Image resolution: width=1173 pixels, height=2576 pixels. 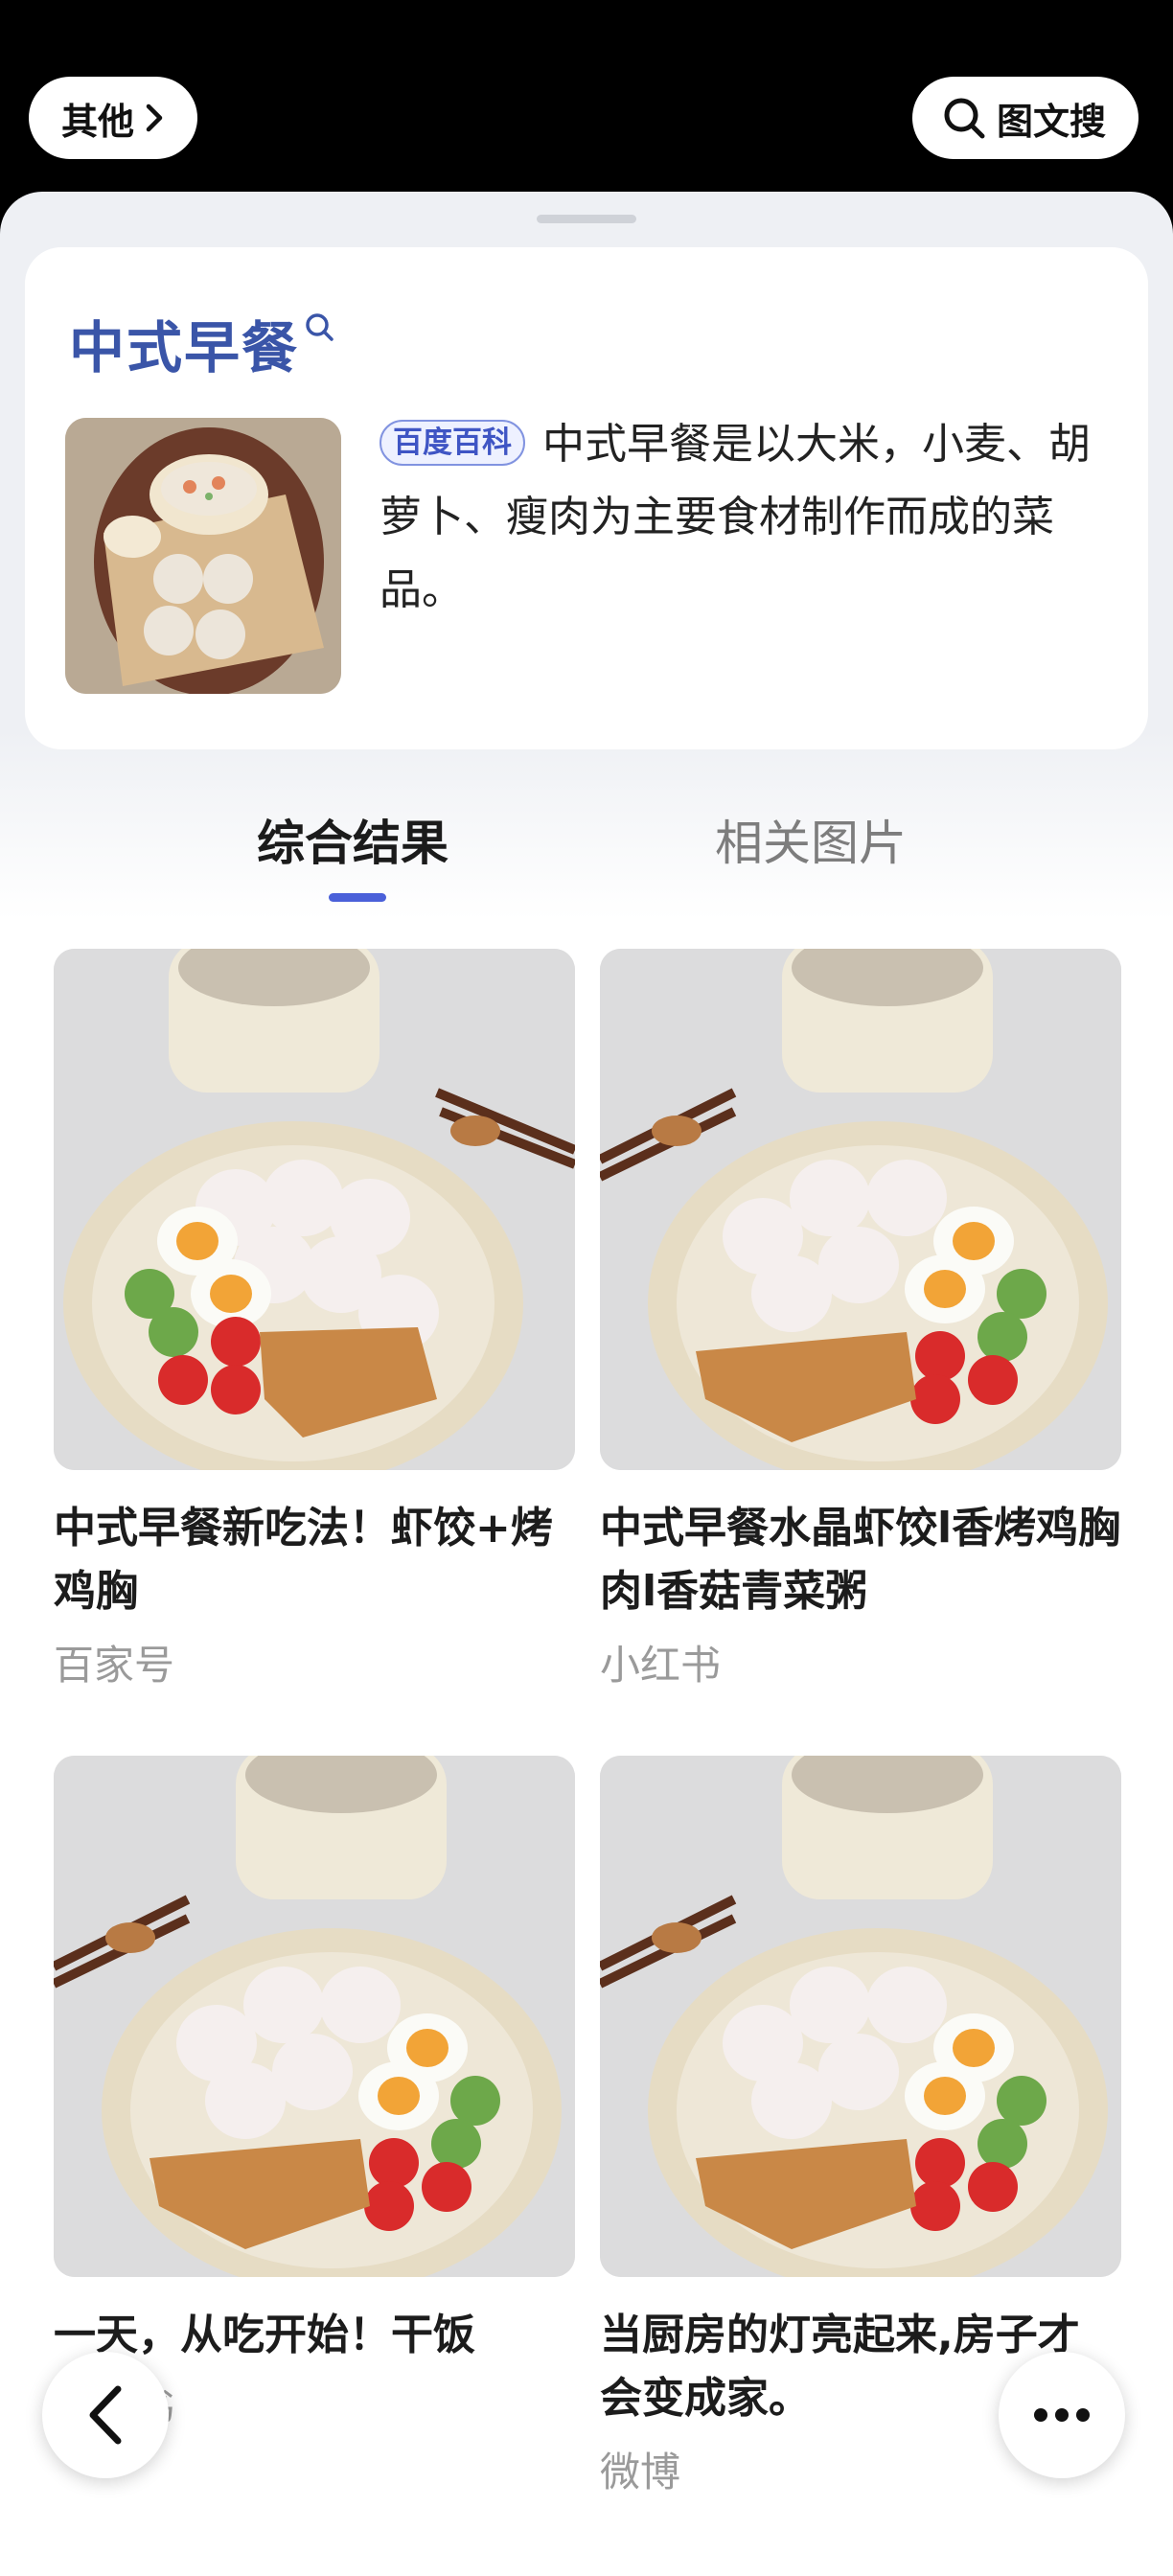 I want to click on back-arrow-icon, so click(x=105, y=2415).